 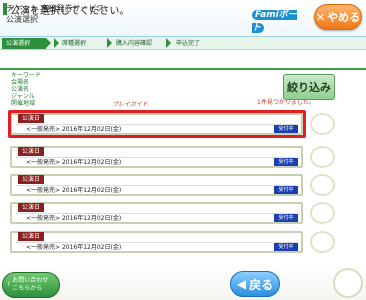 I want to click on help-label: お問い合わせ こちらから, so click(x=30, y=284).